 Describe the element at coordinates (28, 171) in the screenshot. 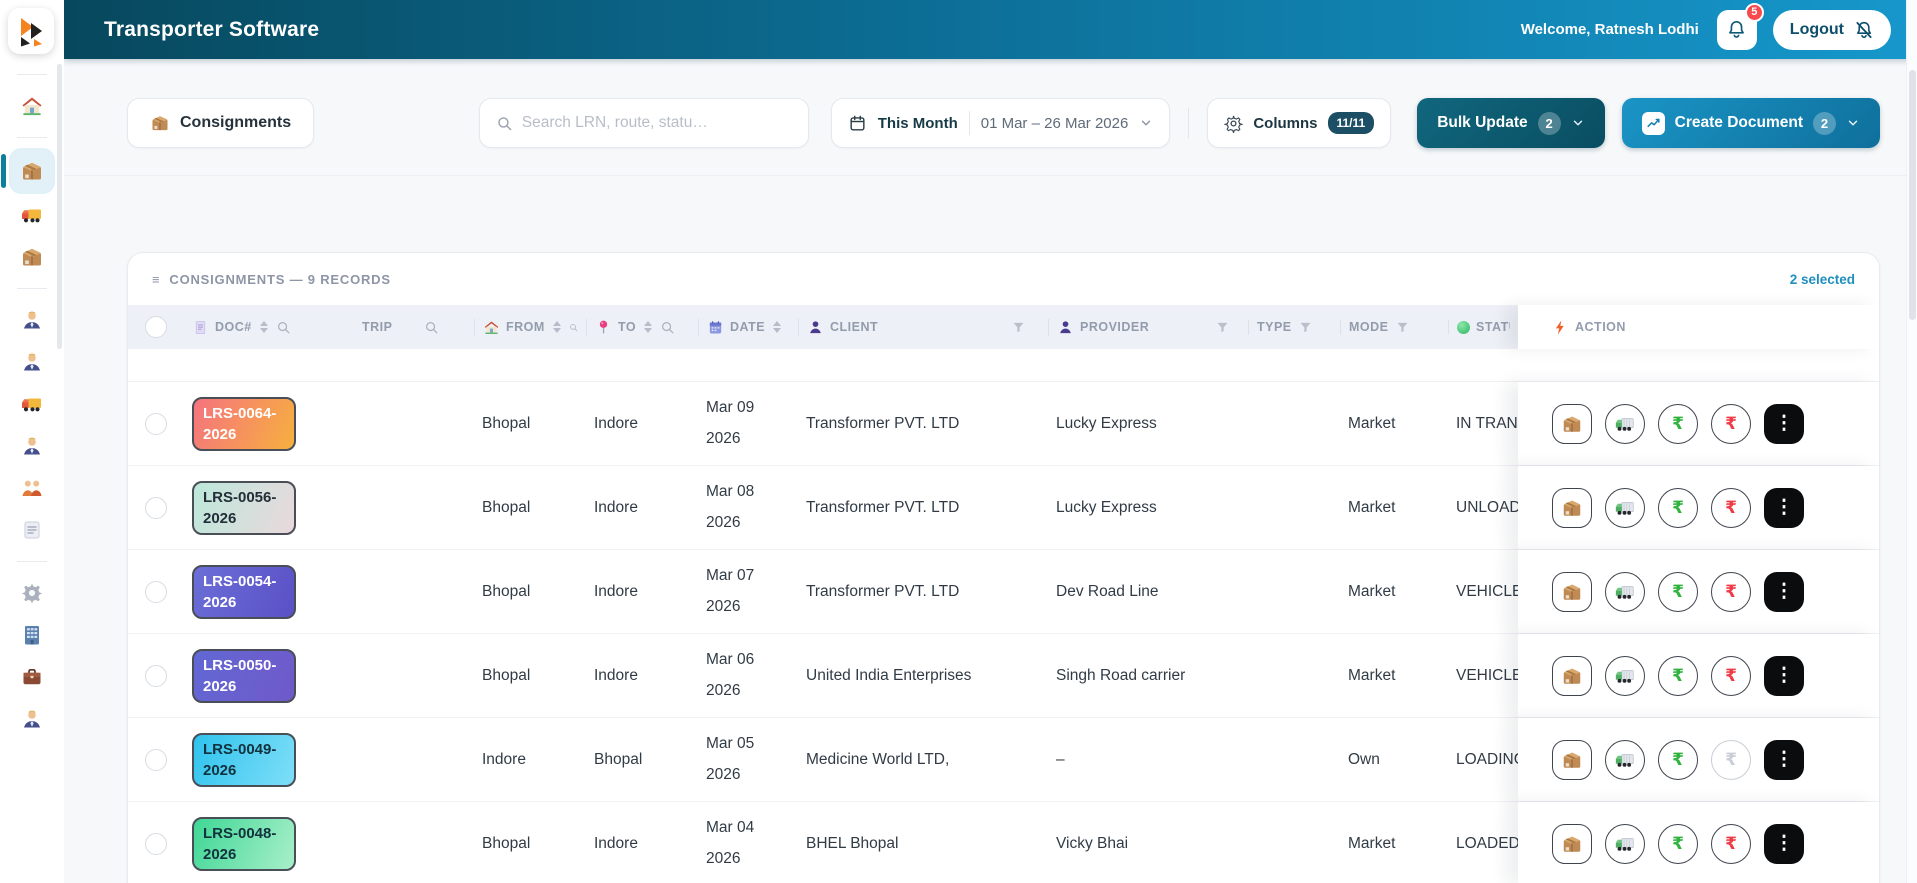

I see `sidebar-item-consignments` at that location.